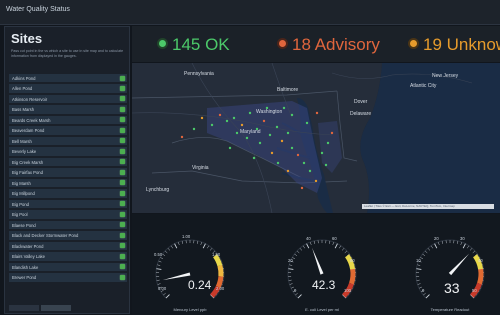 This screenshot has width=500, height=315. What do you see at coordinates (68, 120) in the screenshot?
I see `site-list-item: Beards Creek Marsh` at bounding box center [68, 120].